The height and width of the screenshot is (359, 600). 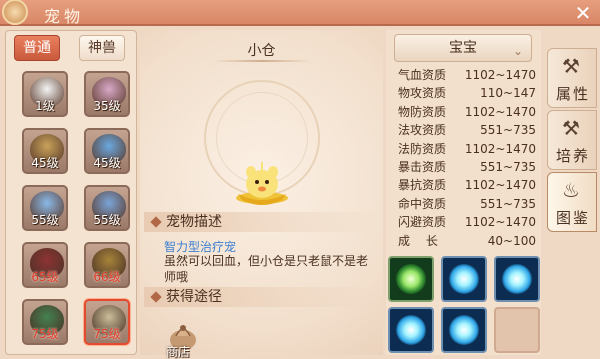 I want to click on anvil-icon: ⚒, so click(x=571, y=66).